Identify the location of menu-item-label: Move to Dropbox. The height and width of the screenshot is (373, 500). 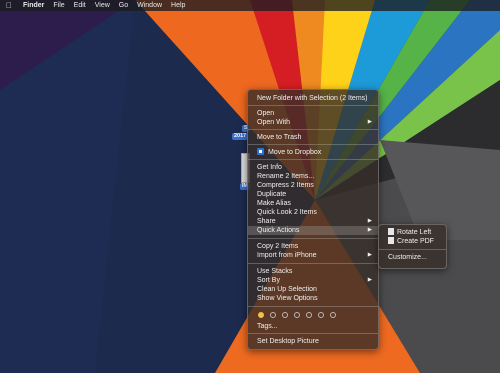
(295, 152).